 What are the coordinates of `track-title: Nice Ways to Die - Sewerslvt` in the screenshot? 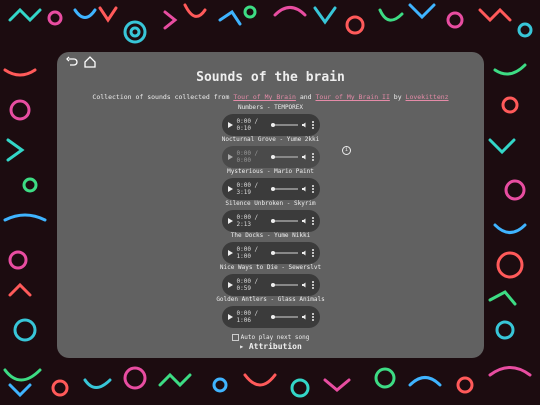 It's located at (270, 267).